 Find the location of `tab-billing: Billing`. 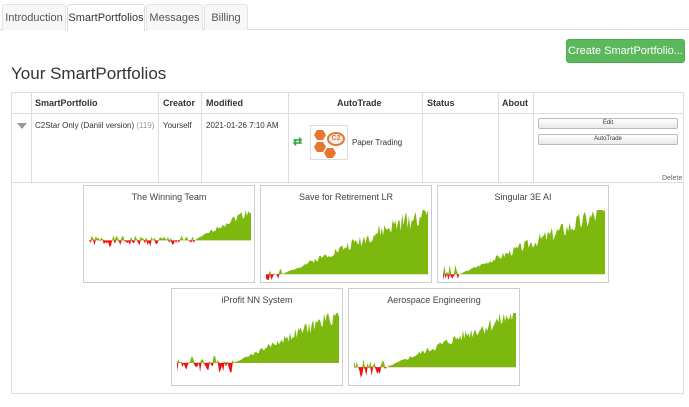

tab-billing: Billing is located at coordinates (226, 17).